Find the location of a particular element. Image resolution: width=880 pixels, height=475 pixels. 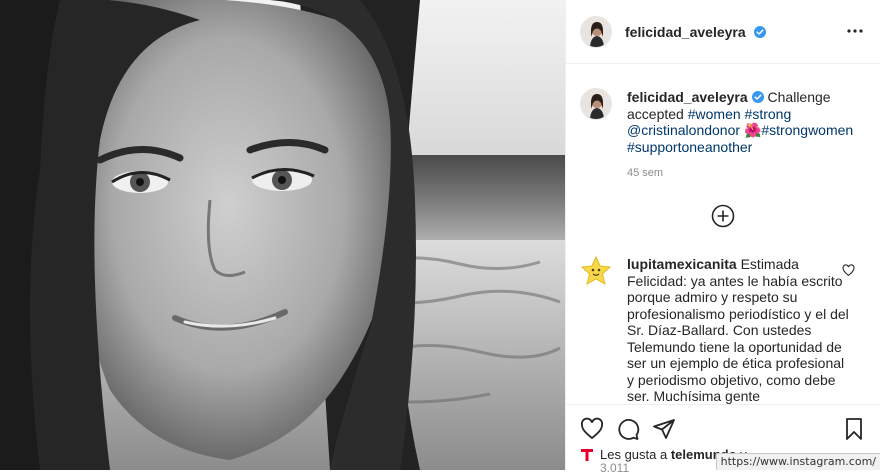

caption-verified-badge-icon is located at coordinates (757, 97).